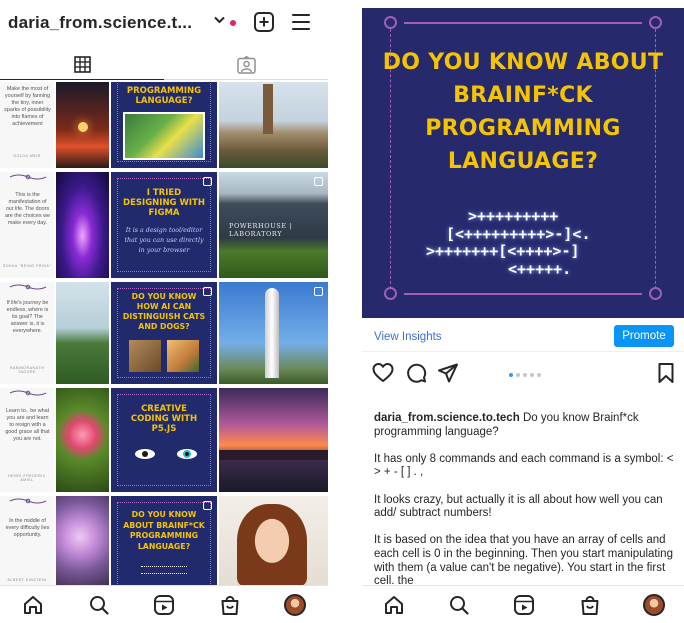 This screenshot has height=623, width=684. Describe the element at coordinates (27, 580) in the screenshot. I see `quote-author: ALBERT EINSTEIN` at that location.